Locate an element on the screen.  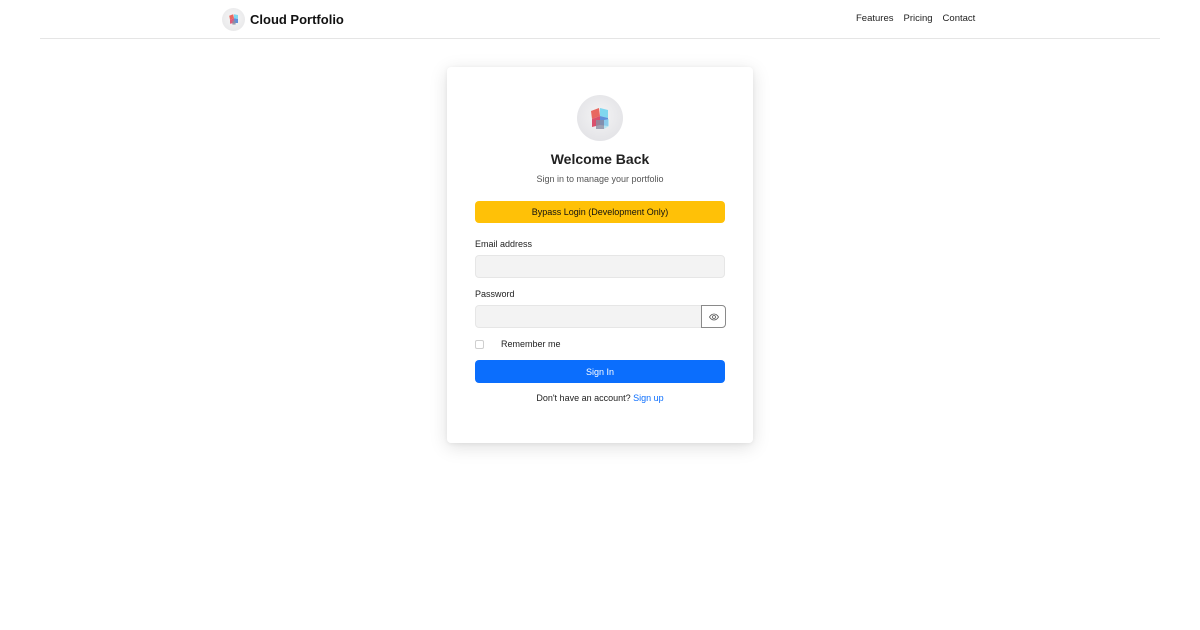
remember-me: Remember me is located at coordinates (518, 344).